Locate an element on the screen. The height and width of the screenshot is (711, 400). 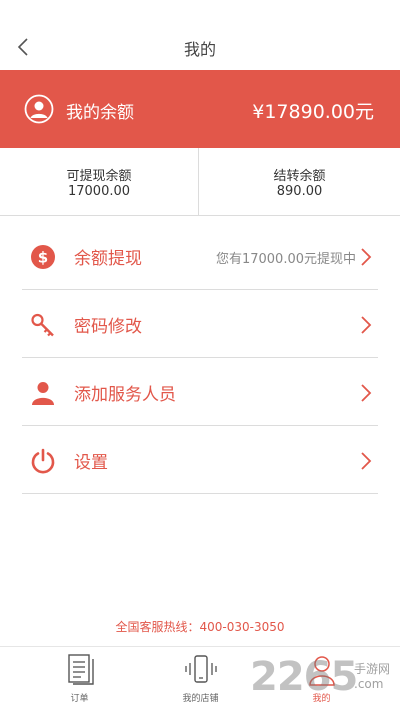
menu-item-settings: 设置 is located at coordinates (200, 460).